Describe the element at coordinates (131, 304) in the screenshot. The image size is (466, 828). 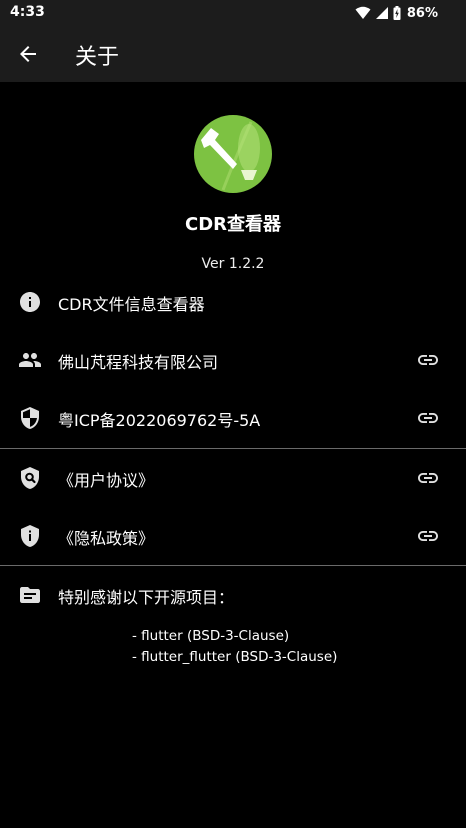
I see `info-label: CDR文件信息查看器` at that location.